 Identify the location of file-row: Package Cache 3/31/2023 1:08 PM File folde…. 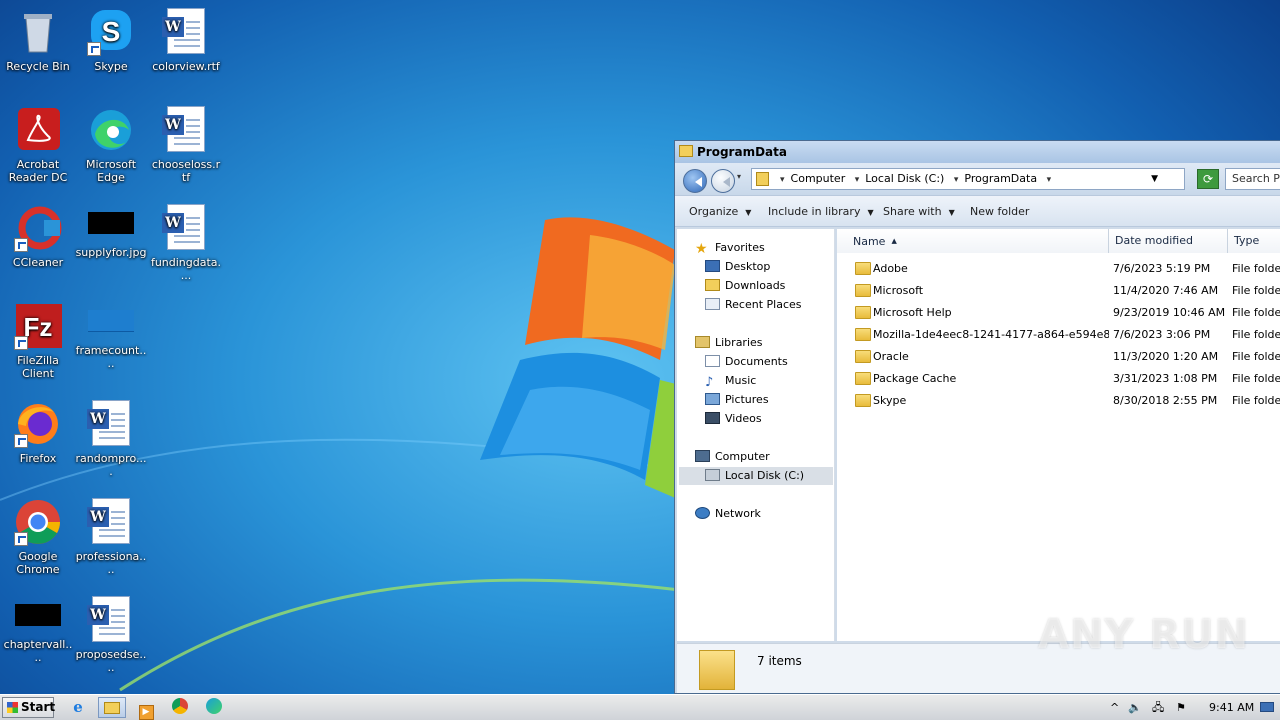
(1058, 379).